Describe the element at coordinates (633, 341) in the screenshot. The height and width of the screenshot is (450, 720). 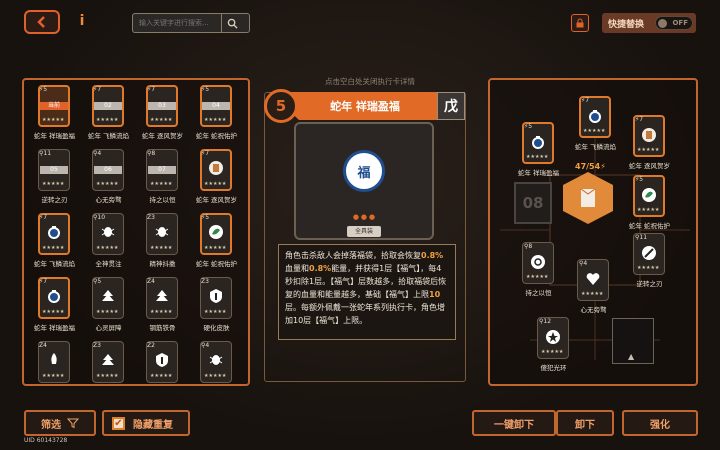
I see `empty-slot: ▲` at that location.